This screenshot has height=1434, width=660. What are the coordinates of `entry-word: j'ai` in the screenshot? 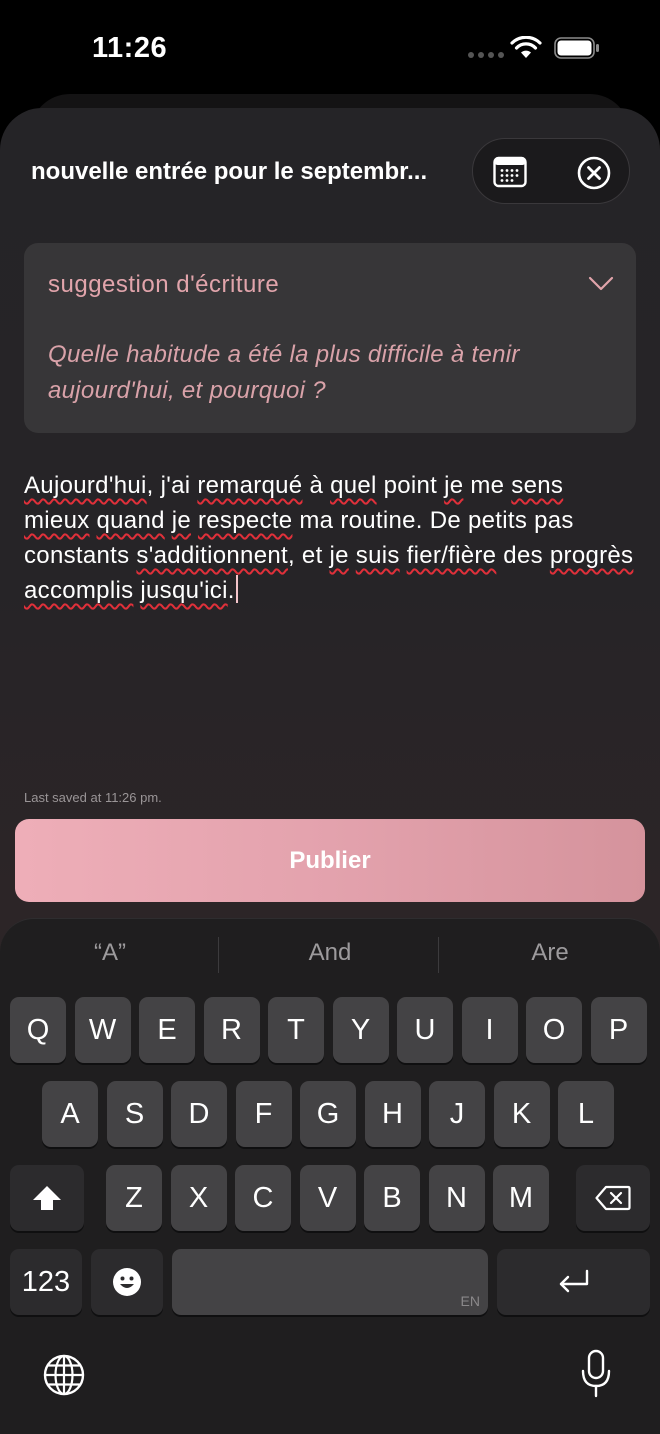 It's located at (175, 485).